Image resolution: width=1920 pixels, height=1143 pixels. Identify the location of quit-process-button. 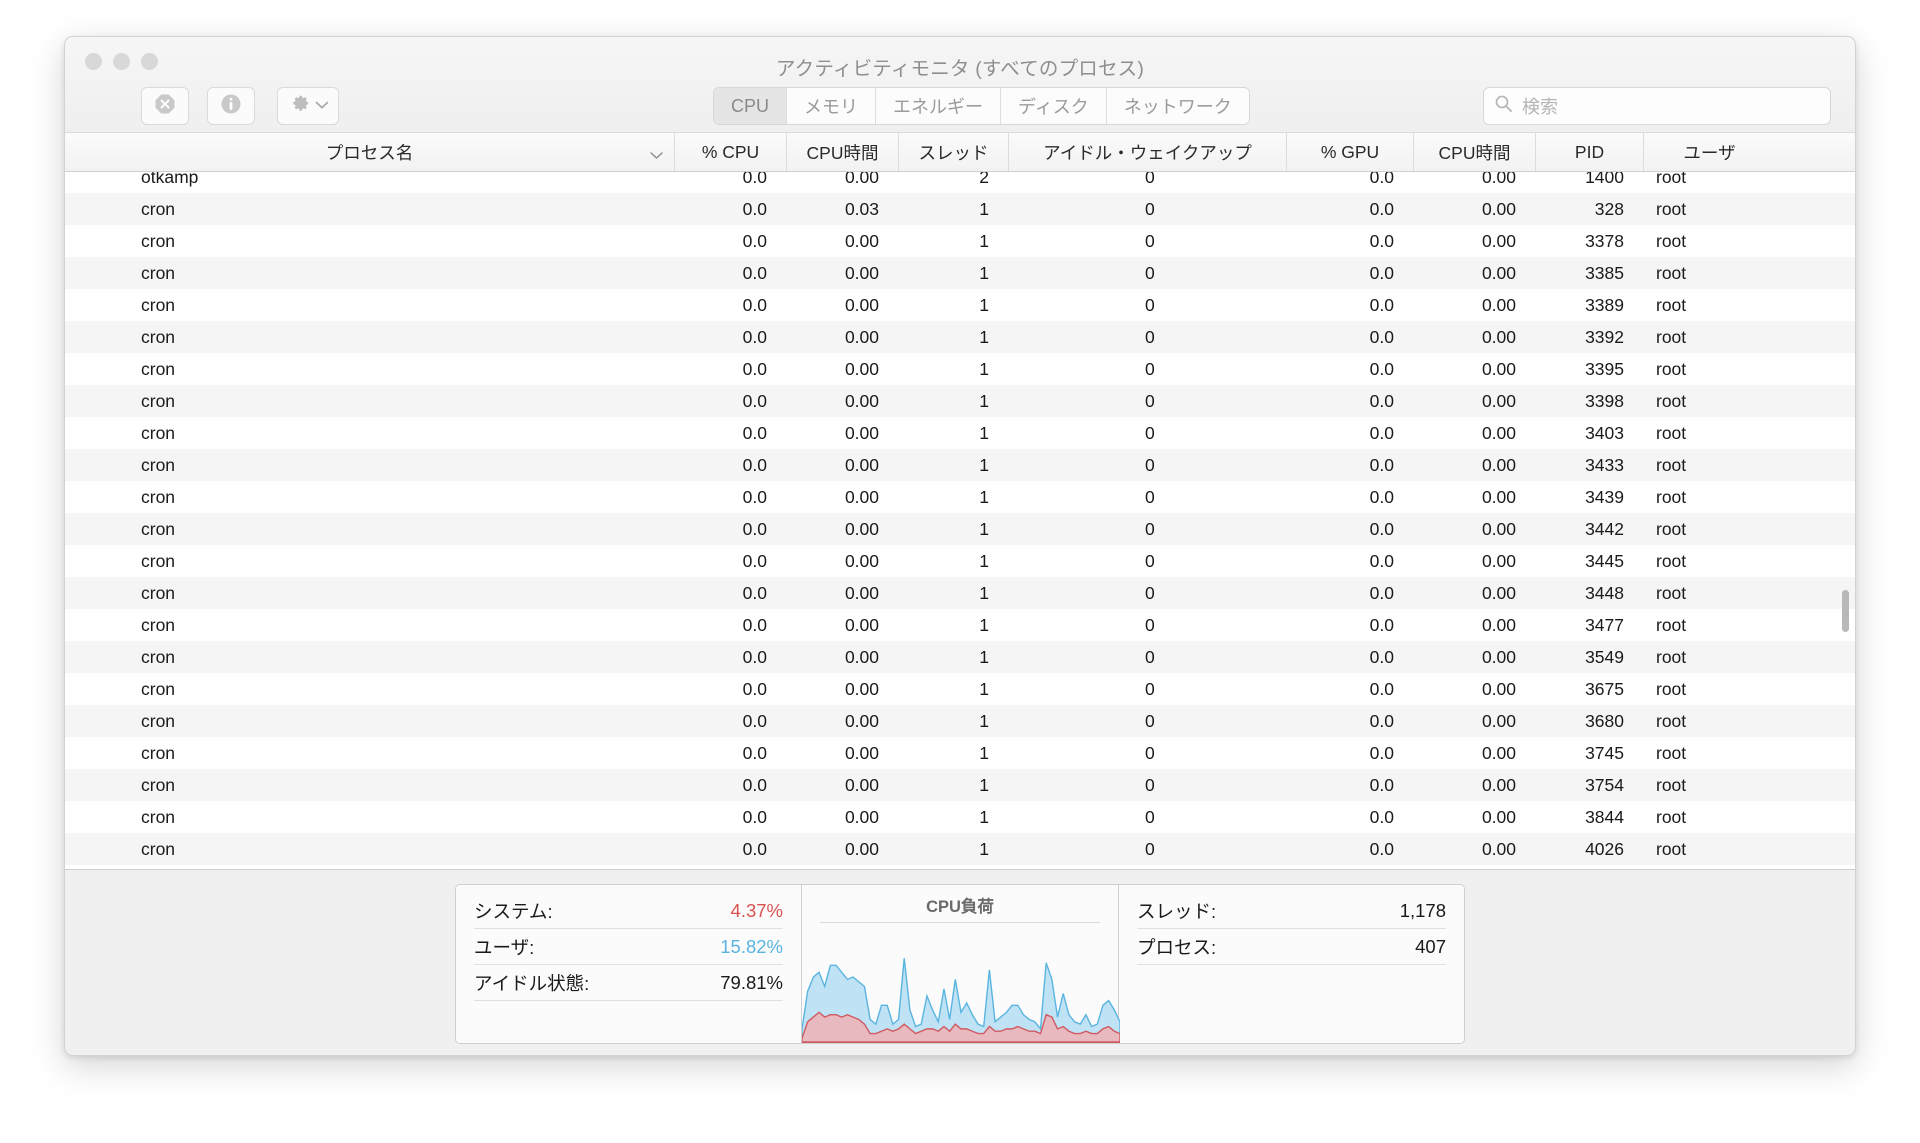
(165, 106).